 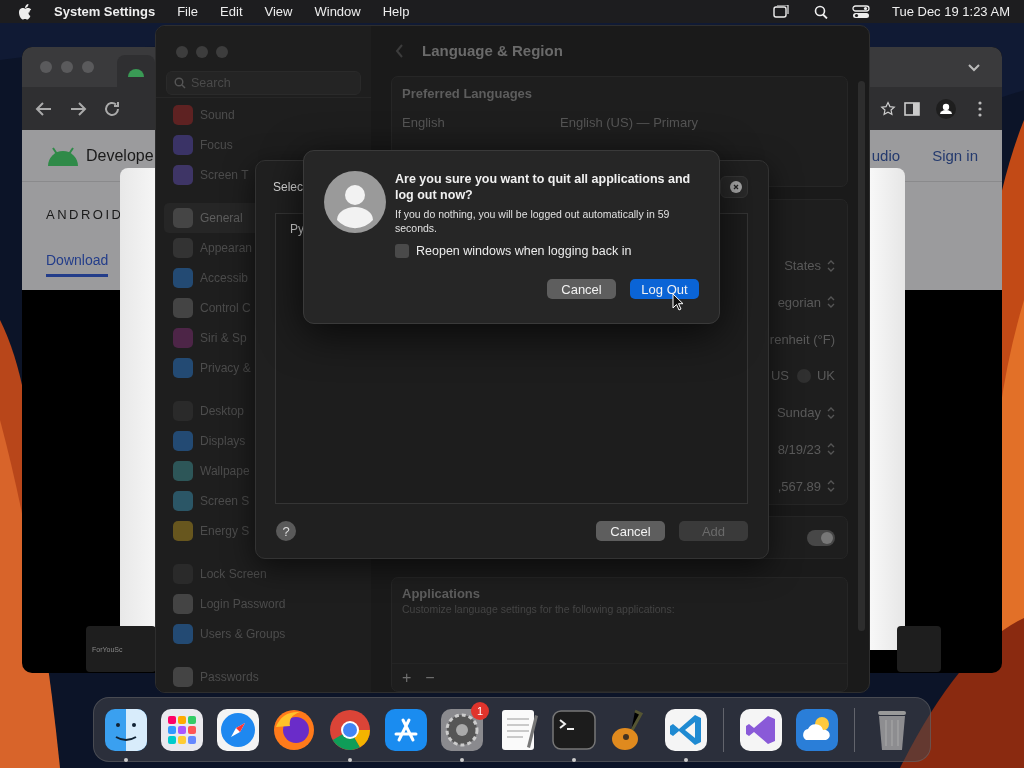 What do you see at coordinates (120, 155) in the screenshot?
I see `site-logo-text: Develope` at bounding box center [120, 155].